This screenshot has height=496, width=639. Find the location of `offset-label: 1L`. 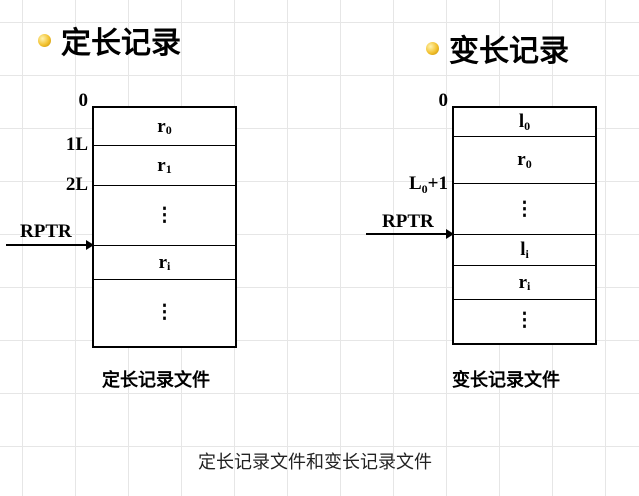

offset-label: 1L is located at coordinates (76, 144).